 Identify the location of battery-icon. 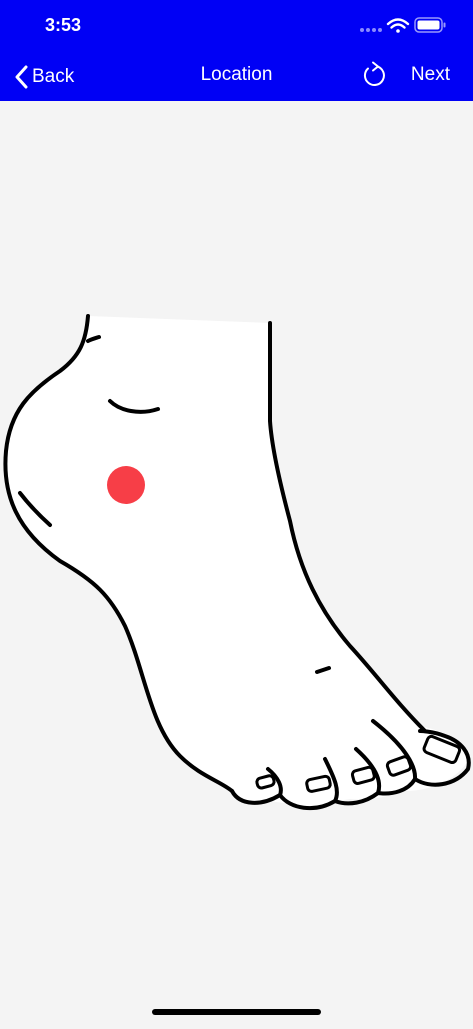
(430, 25).